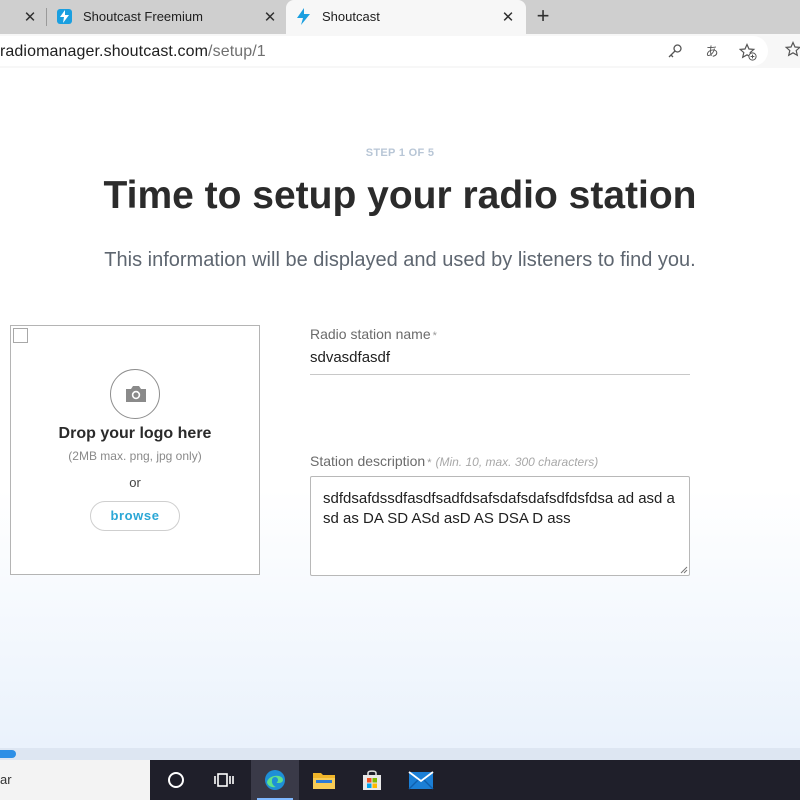 The image size is (800, 800). What do you see at coordinates (500, 374) in the screenshot?
I see `station-name-underline` at bounding box center [500, 374].